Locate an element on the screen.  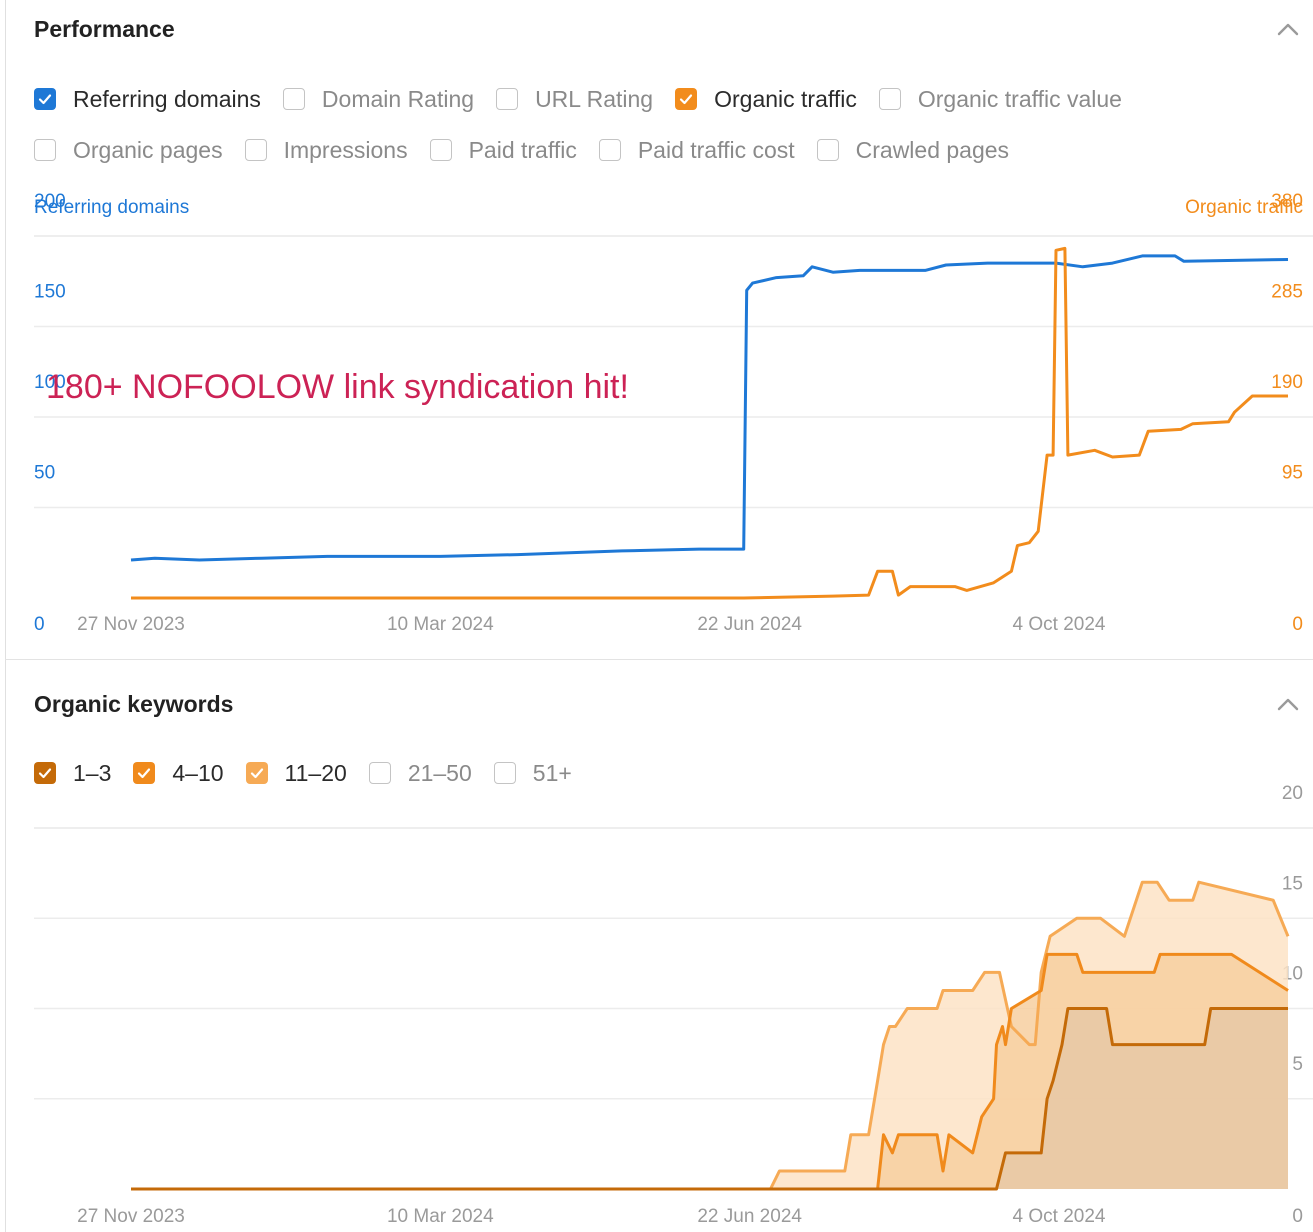
right-tick-label: 5 is located at coordinates (1297, 1064).